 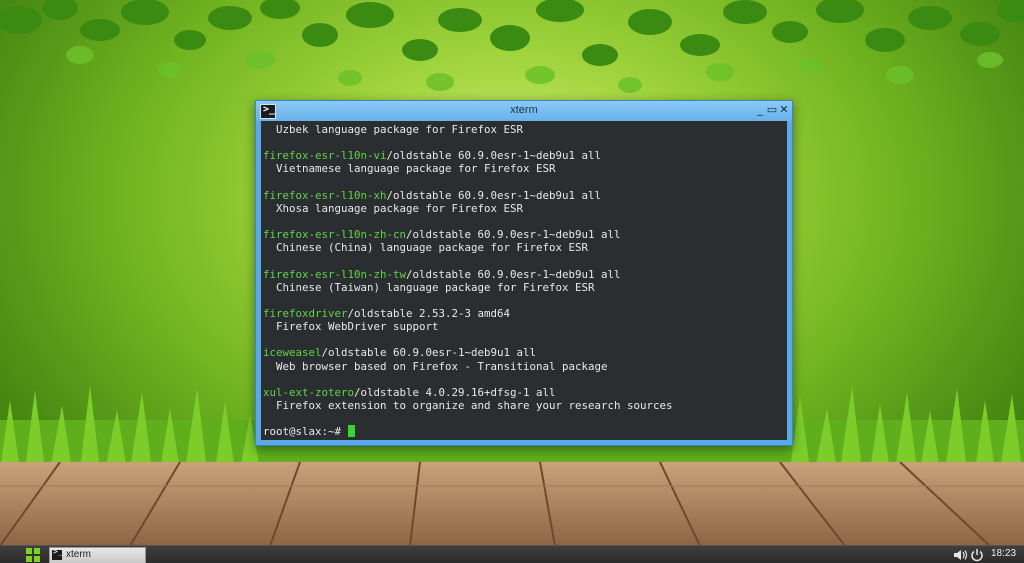 I want to click on clock: 18:23, so click(x=1003, y=553).